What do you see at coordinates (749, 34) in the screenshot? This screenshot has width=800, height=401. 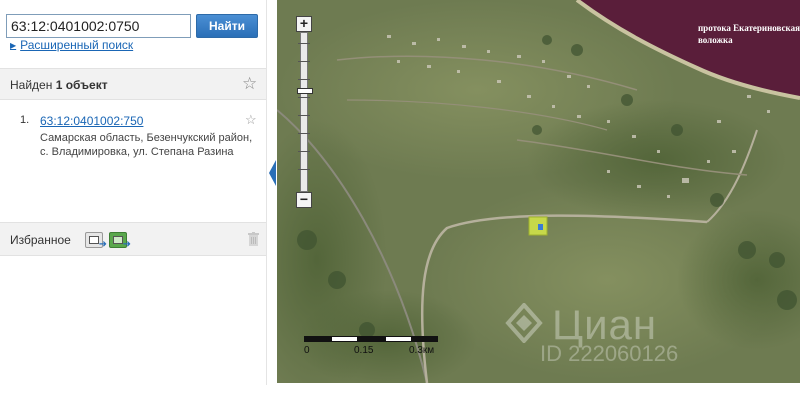 I see `river-label: протока Екатериновская воложка` at bounding box center [749, 34].